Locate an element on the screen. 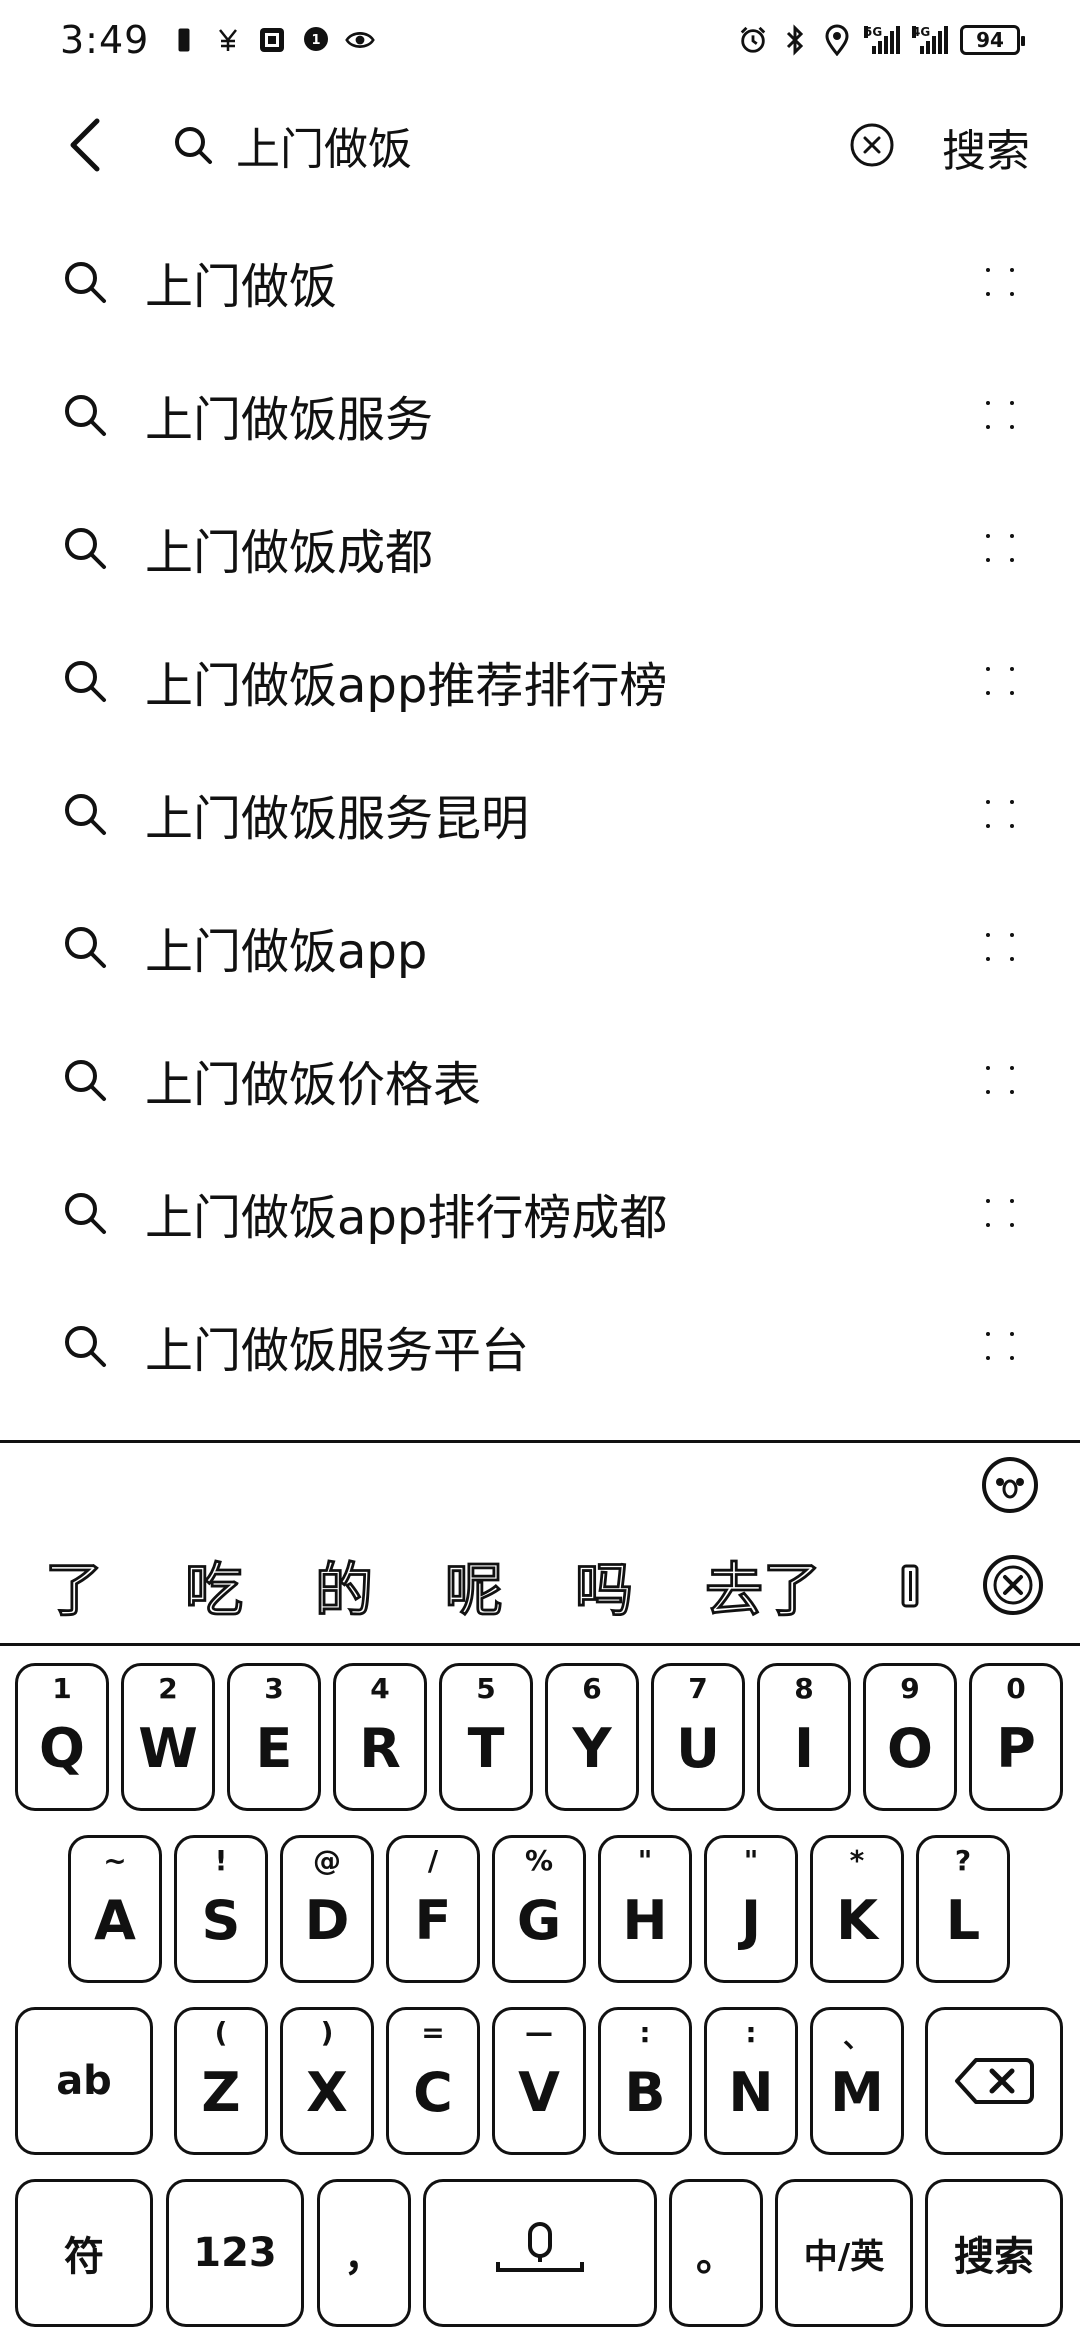 This screenshot has width=1080, height=2340. suggestion-item: 上门做饭服务 is located at coordinates (540, 414).